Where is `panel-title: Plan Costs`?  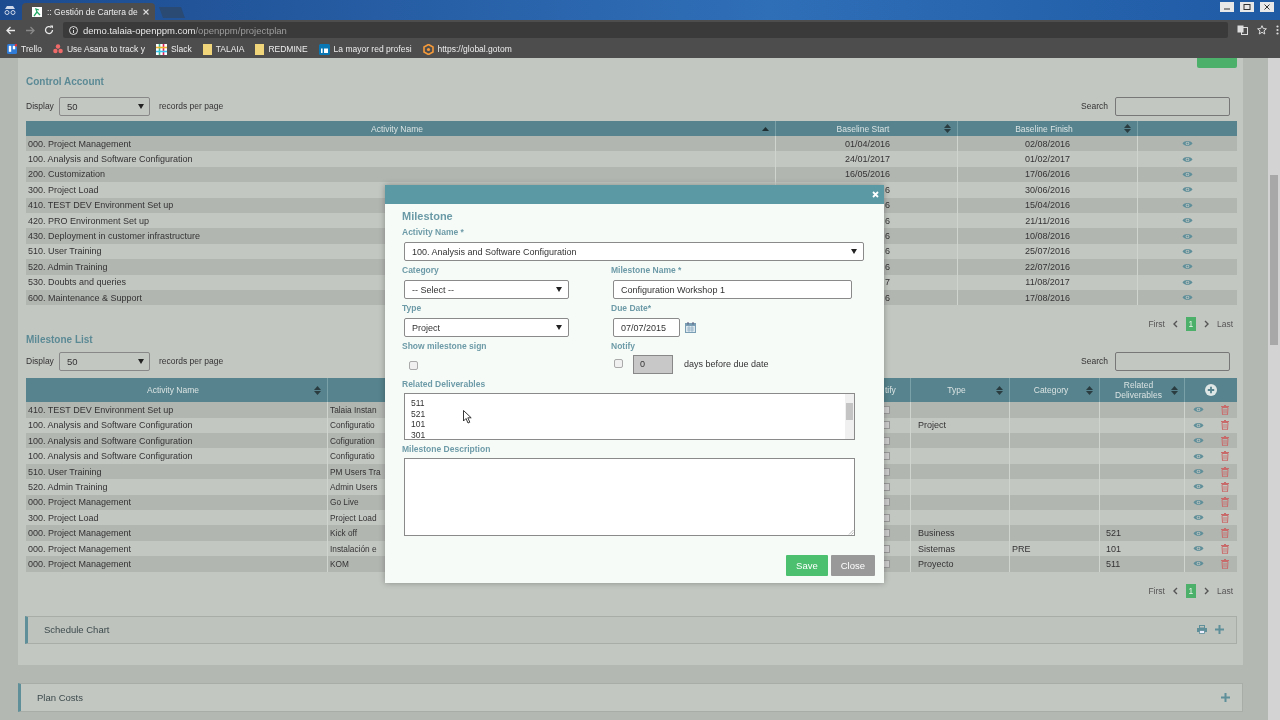 panel-title: Plan Costs is located at coordinates (60, 697).